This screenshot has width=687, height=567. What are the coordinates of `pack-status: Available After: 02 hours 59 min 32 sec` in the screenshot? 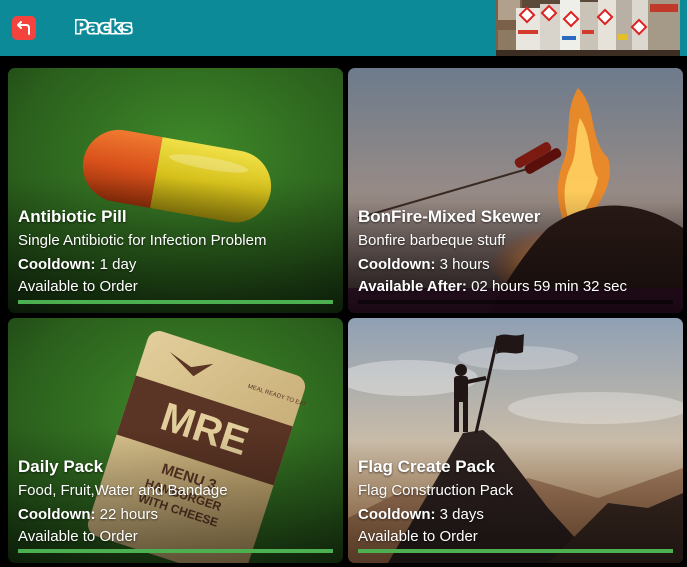 It's located at (515, 287).